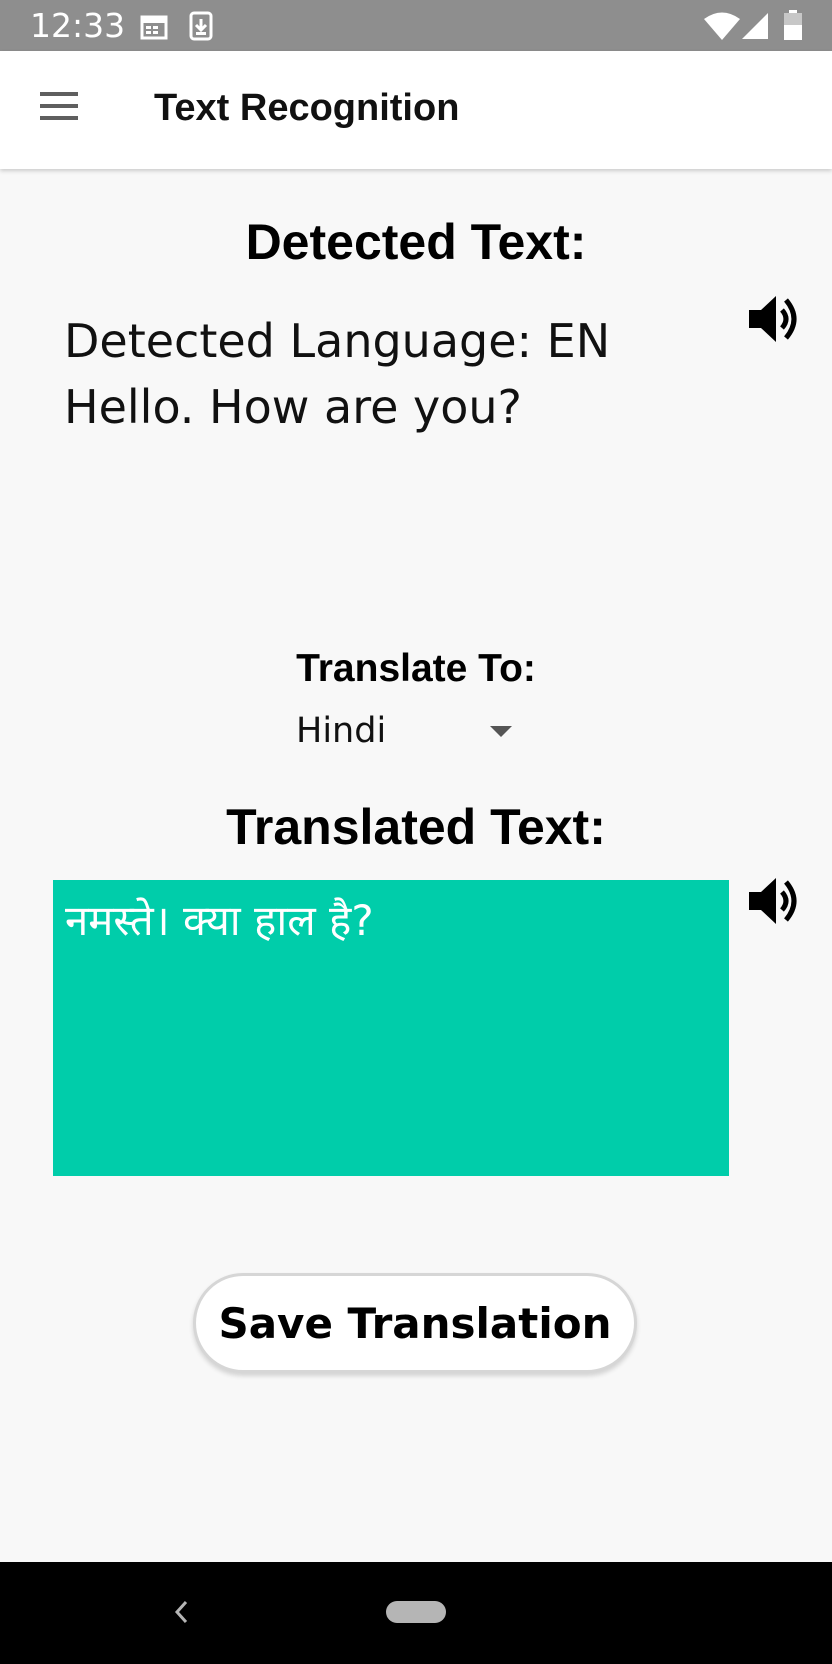 The height and width of the screenshot is (1664, 832). What do you see at coordinates (793, 25) in the screenshot?
I see `battery-icon` at bounding box center [793, 25].